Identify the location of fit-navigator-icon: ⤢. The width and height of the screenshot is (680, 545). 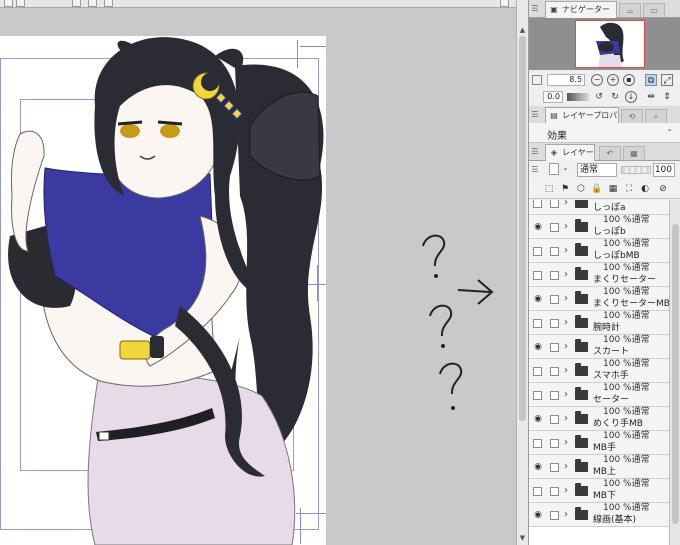
(667, 80).